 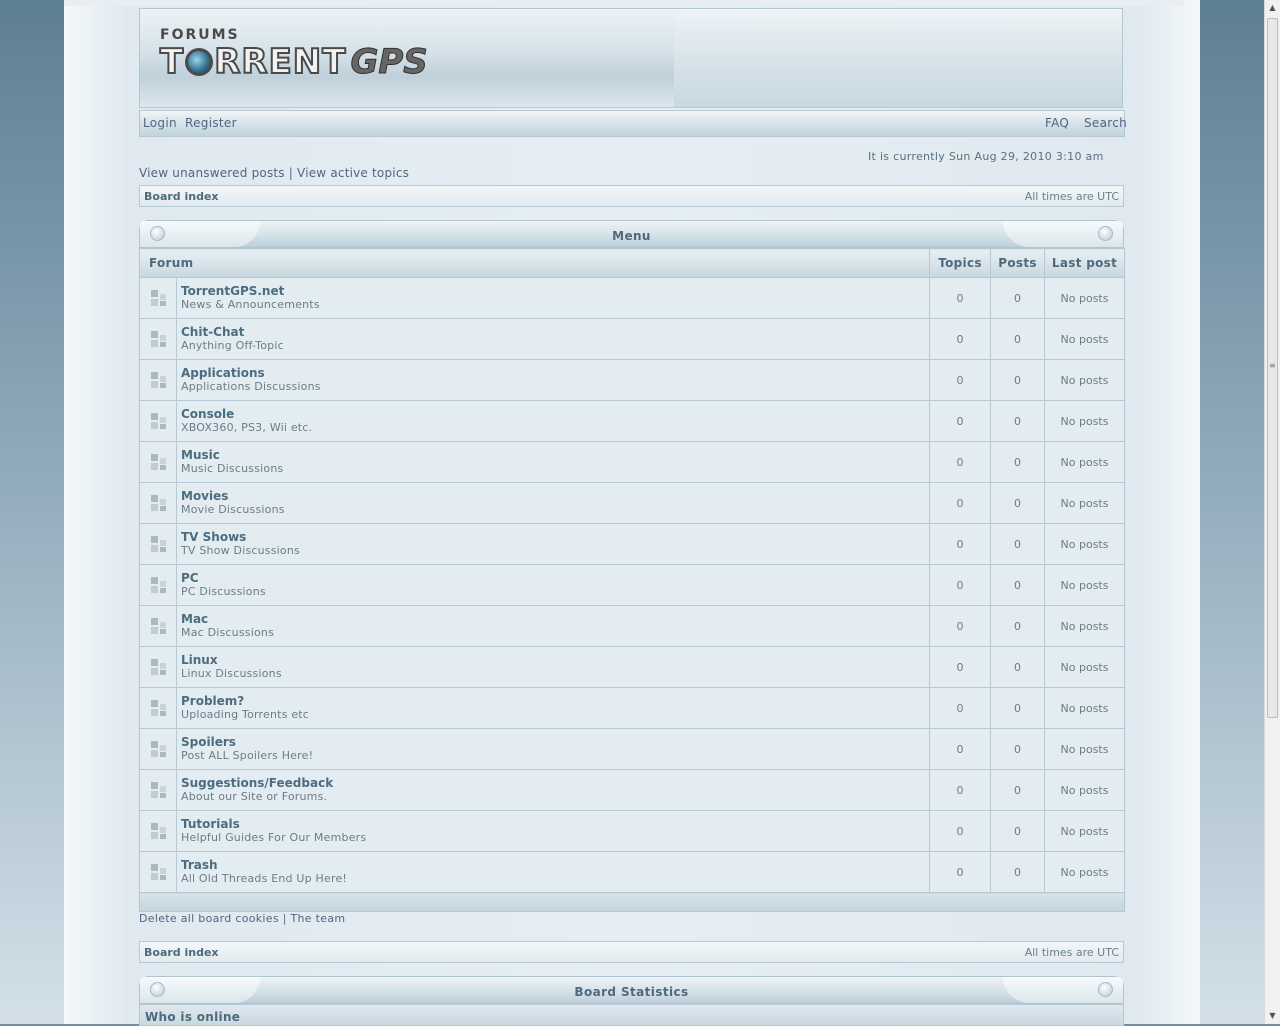 What do you see at coordinates (209, 918) in the screenshot?
I see `delete-cookies-link: Delete all board cookies` at bounding box center [209, 918].